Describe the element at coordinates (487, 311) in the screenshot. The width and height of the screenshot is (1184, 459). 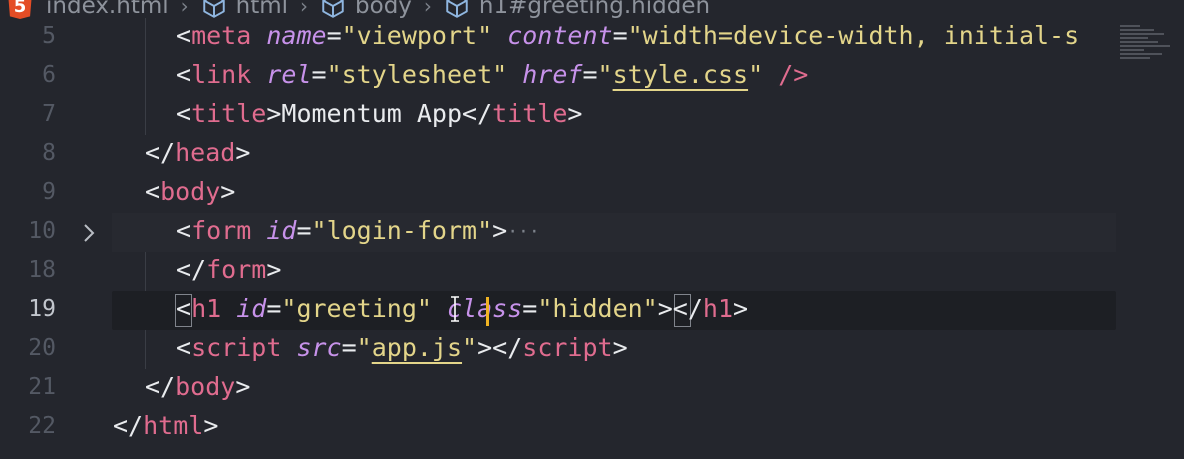
I see `text-caret` at that location.